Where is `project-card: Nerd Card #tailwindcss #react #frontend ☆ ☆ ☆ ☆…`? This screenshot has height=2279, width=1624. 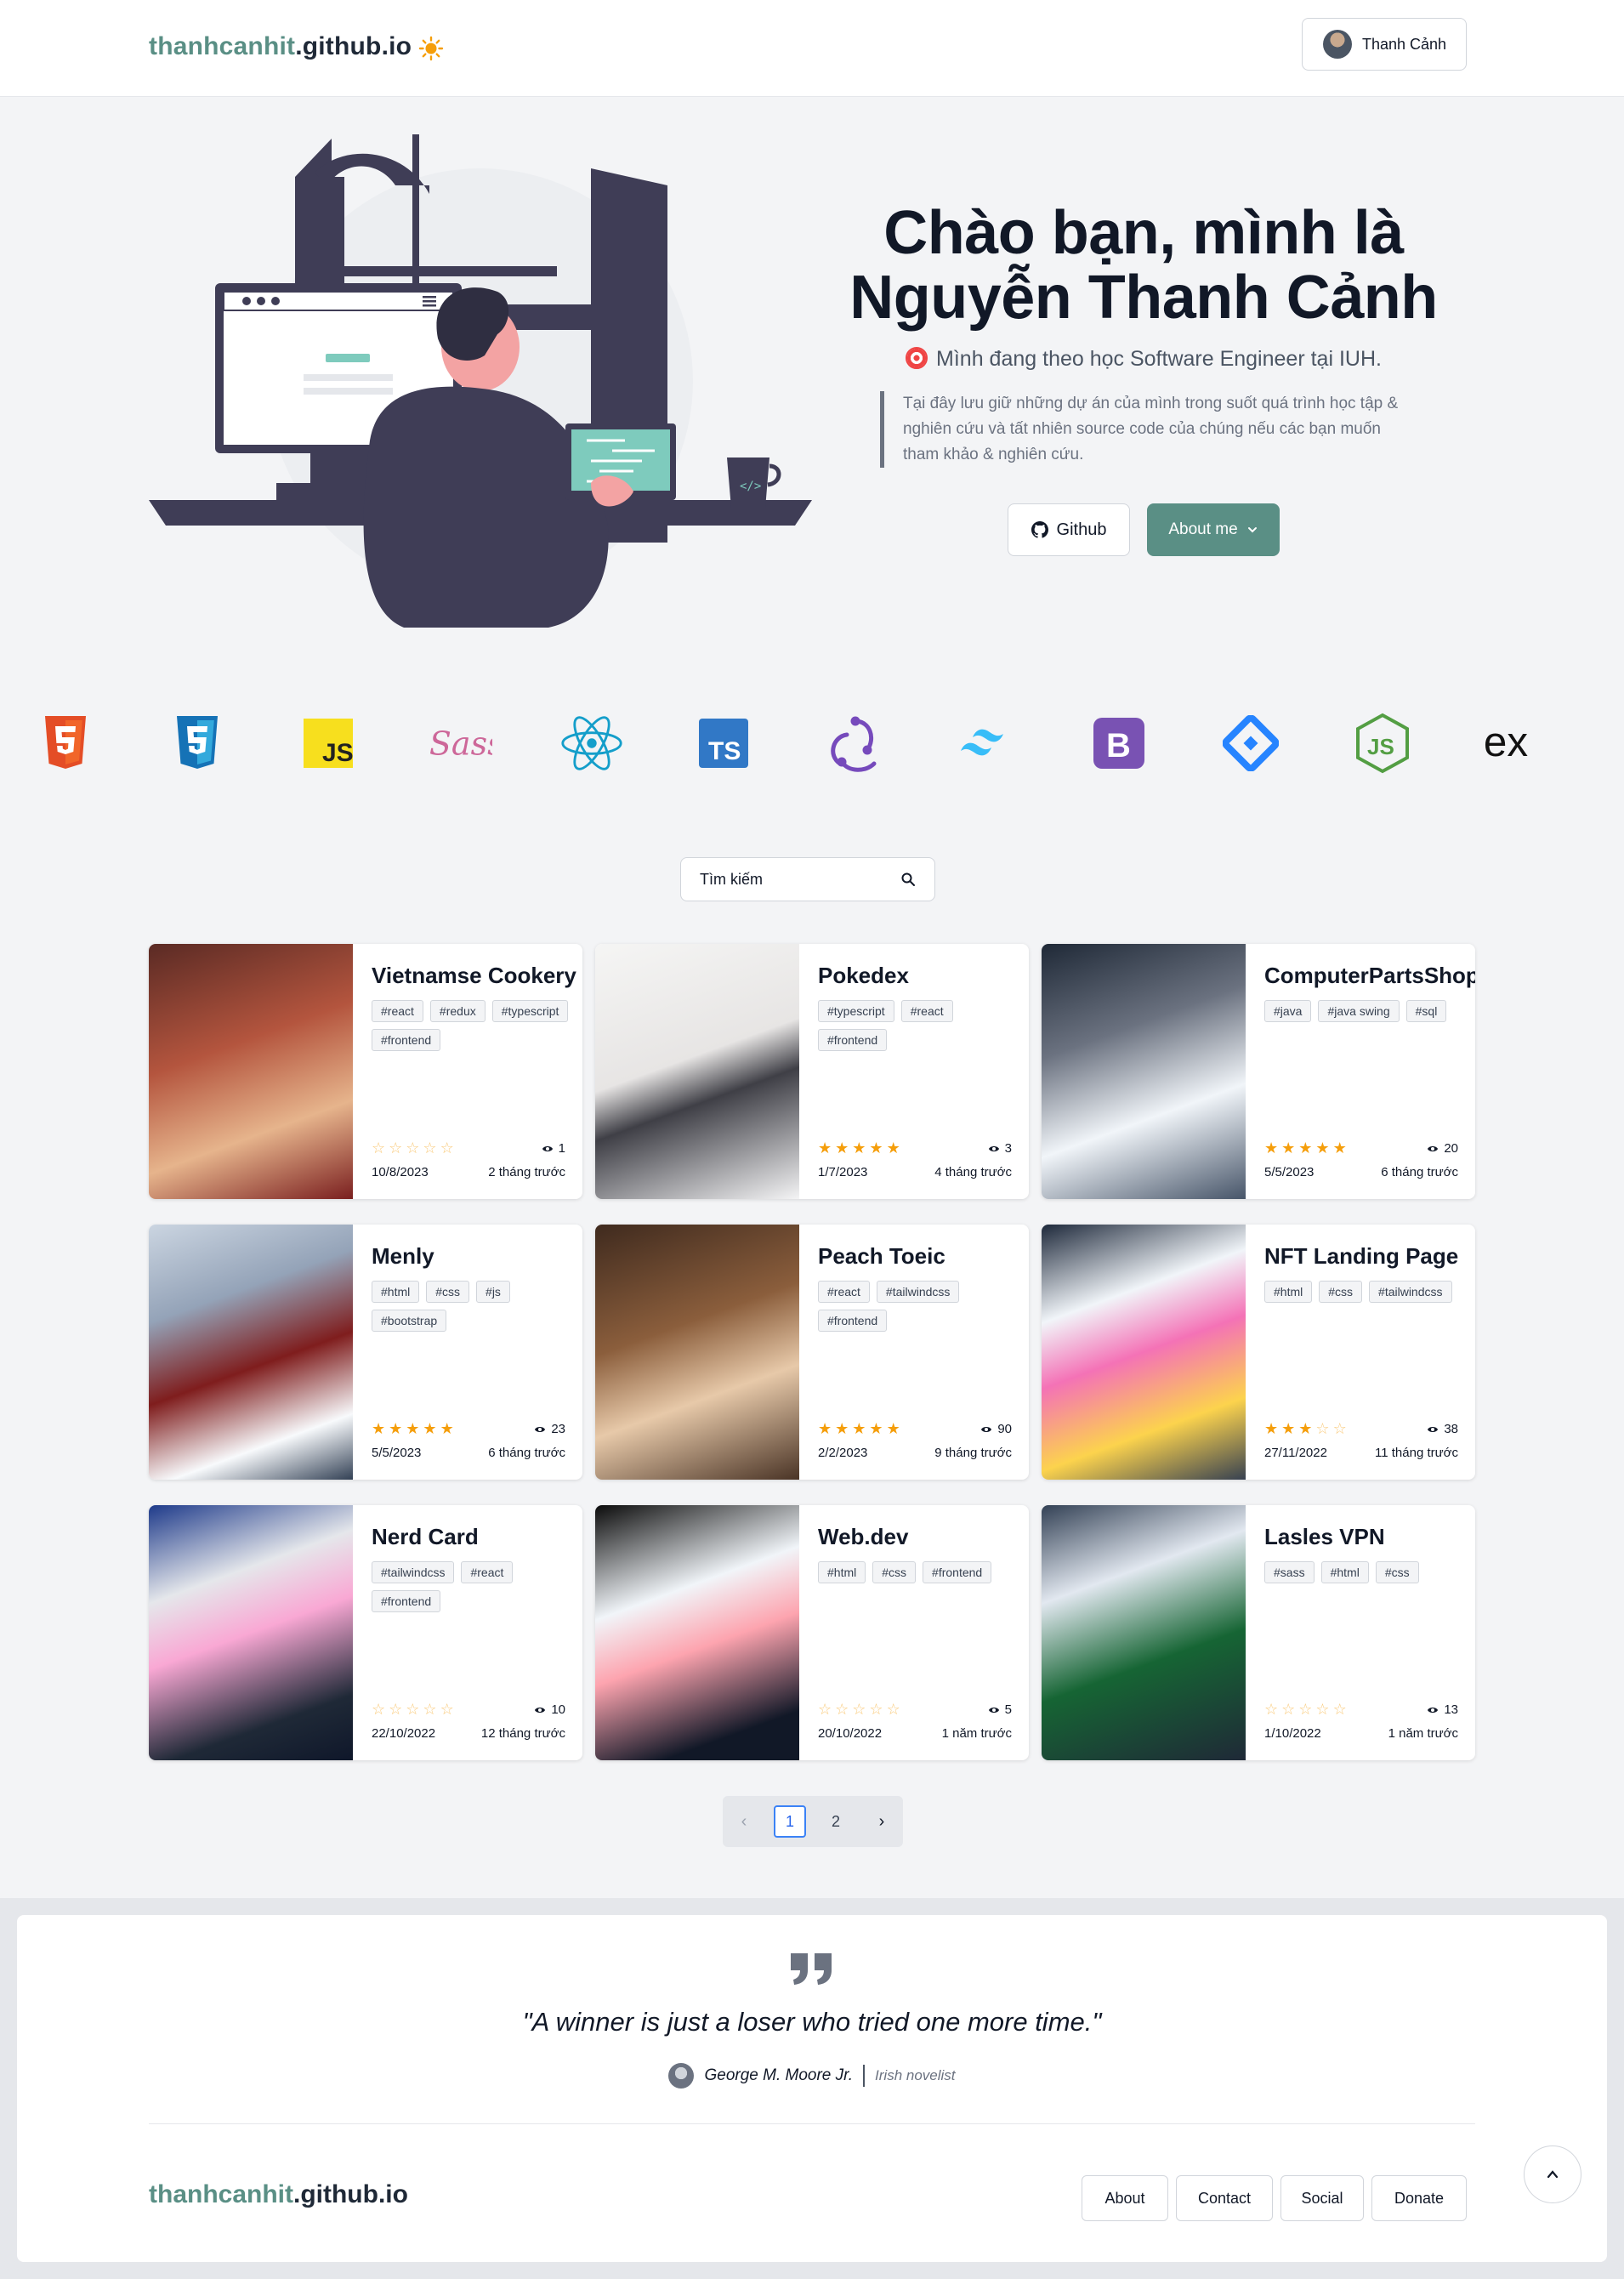
project-card: Nerd Card #tailwindcss #react #frontend ☆ ☆ ☆ ☆… is located at coordinates (365, 1632).